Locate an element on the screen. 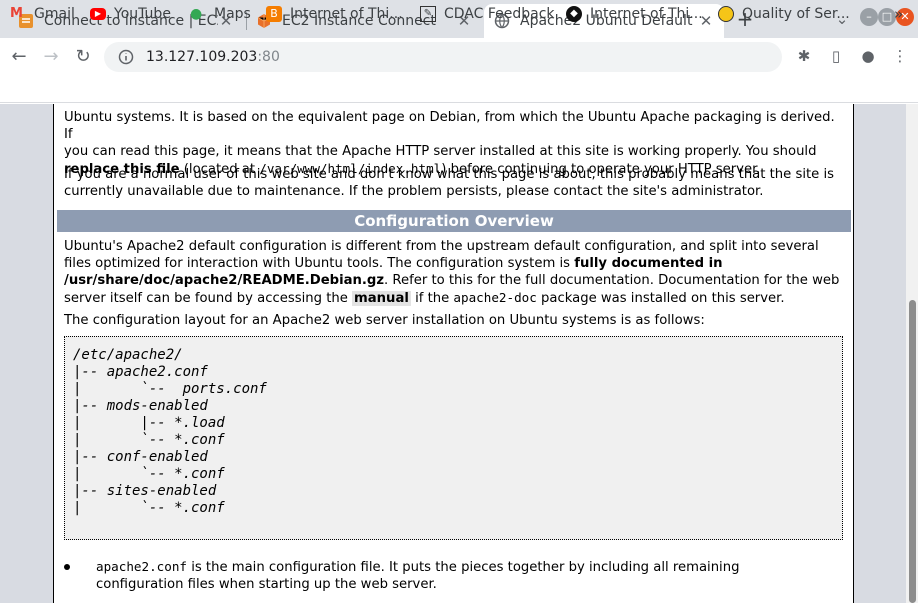 The height and width of the screenshot is (603, 918). side-panel-icon: ▯ is located at coordinates (836, 56).